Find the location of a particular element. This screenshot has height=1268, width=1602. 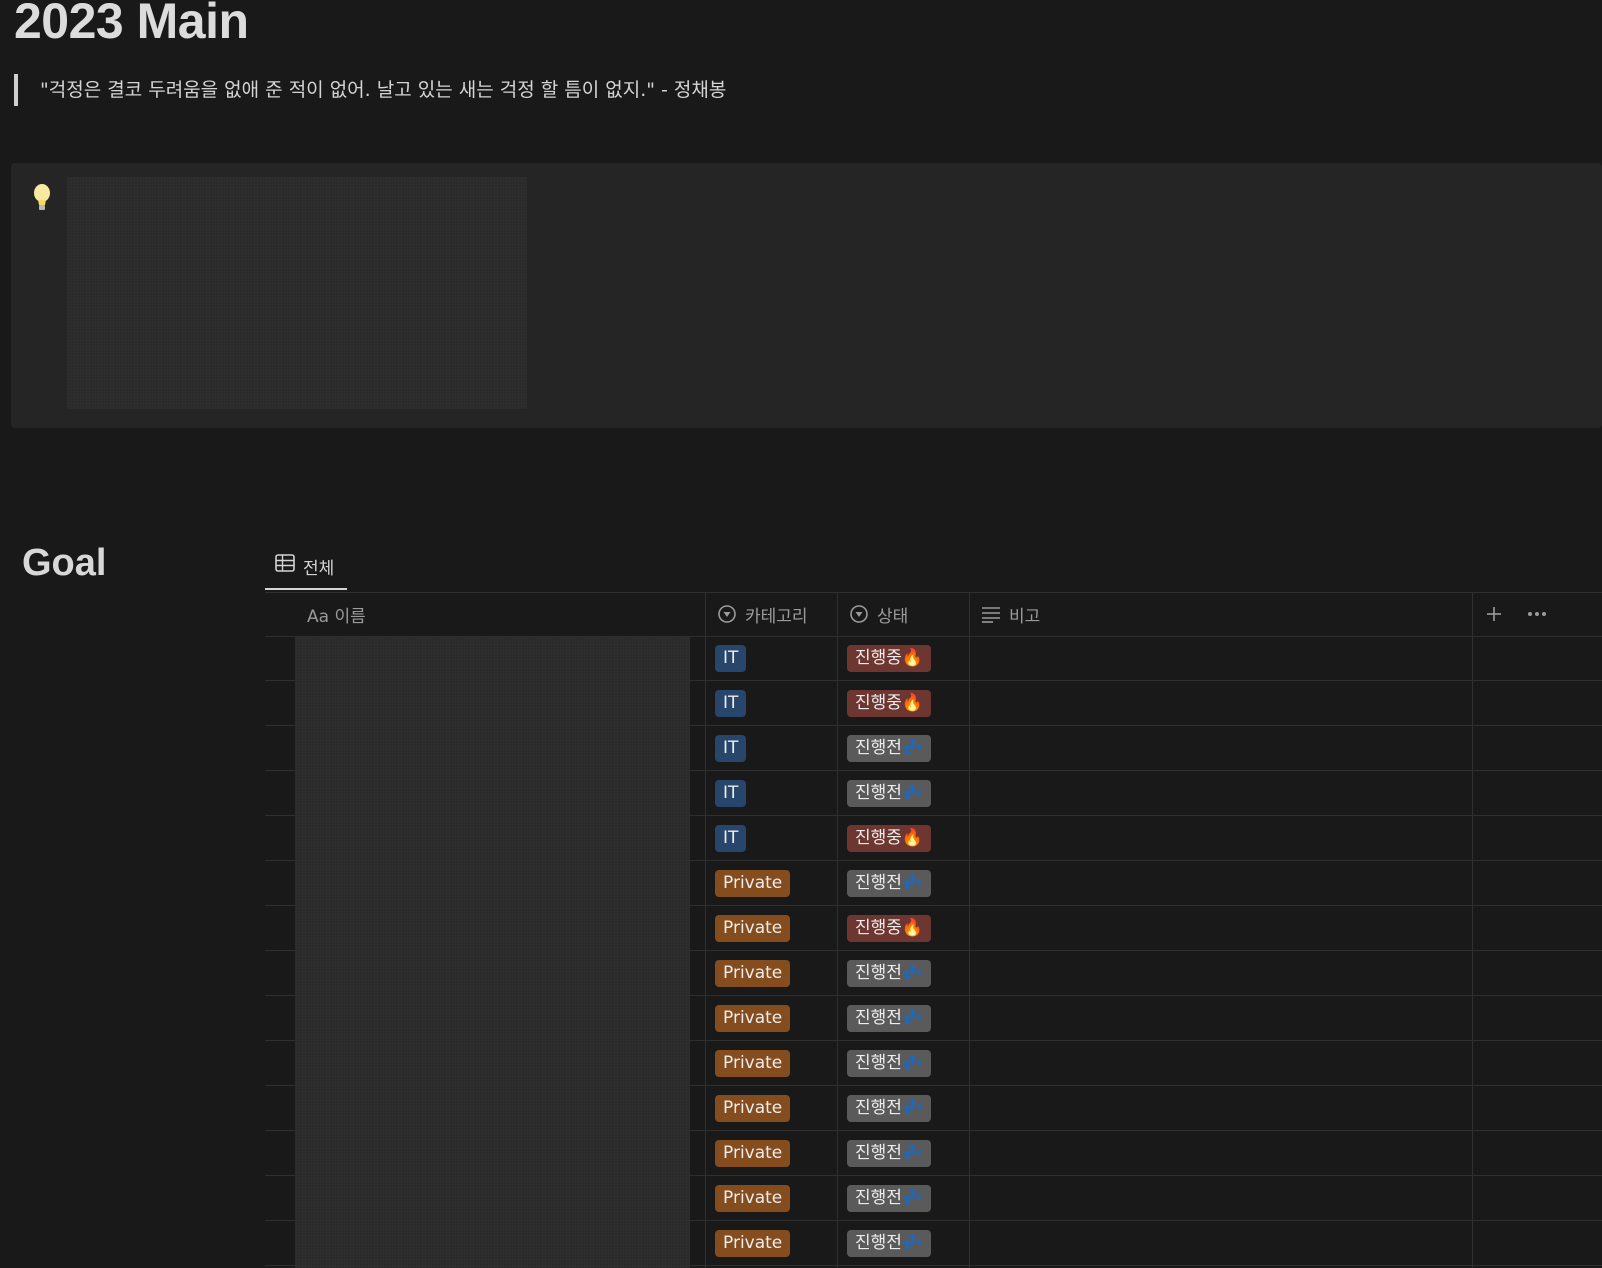

add-property-button is located at coordinates (1494, 614).